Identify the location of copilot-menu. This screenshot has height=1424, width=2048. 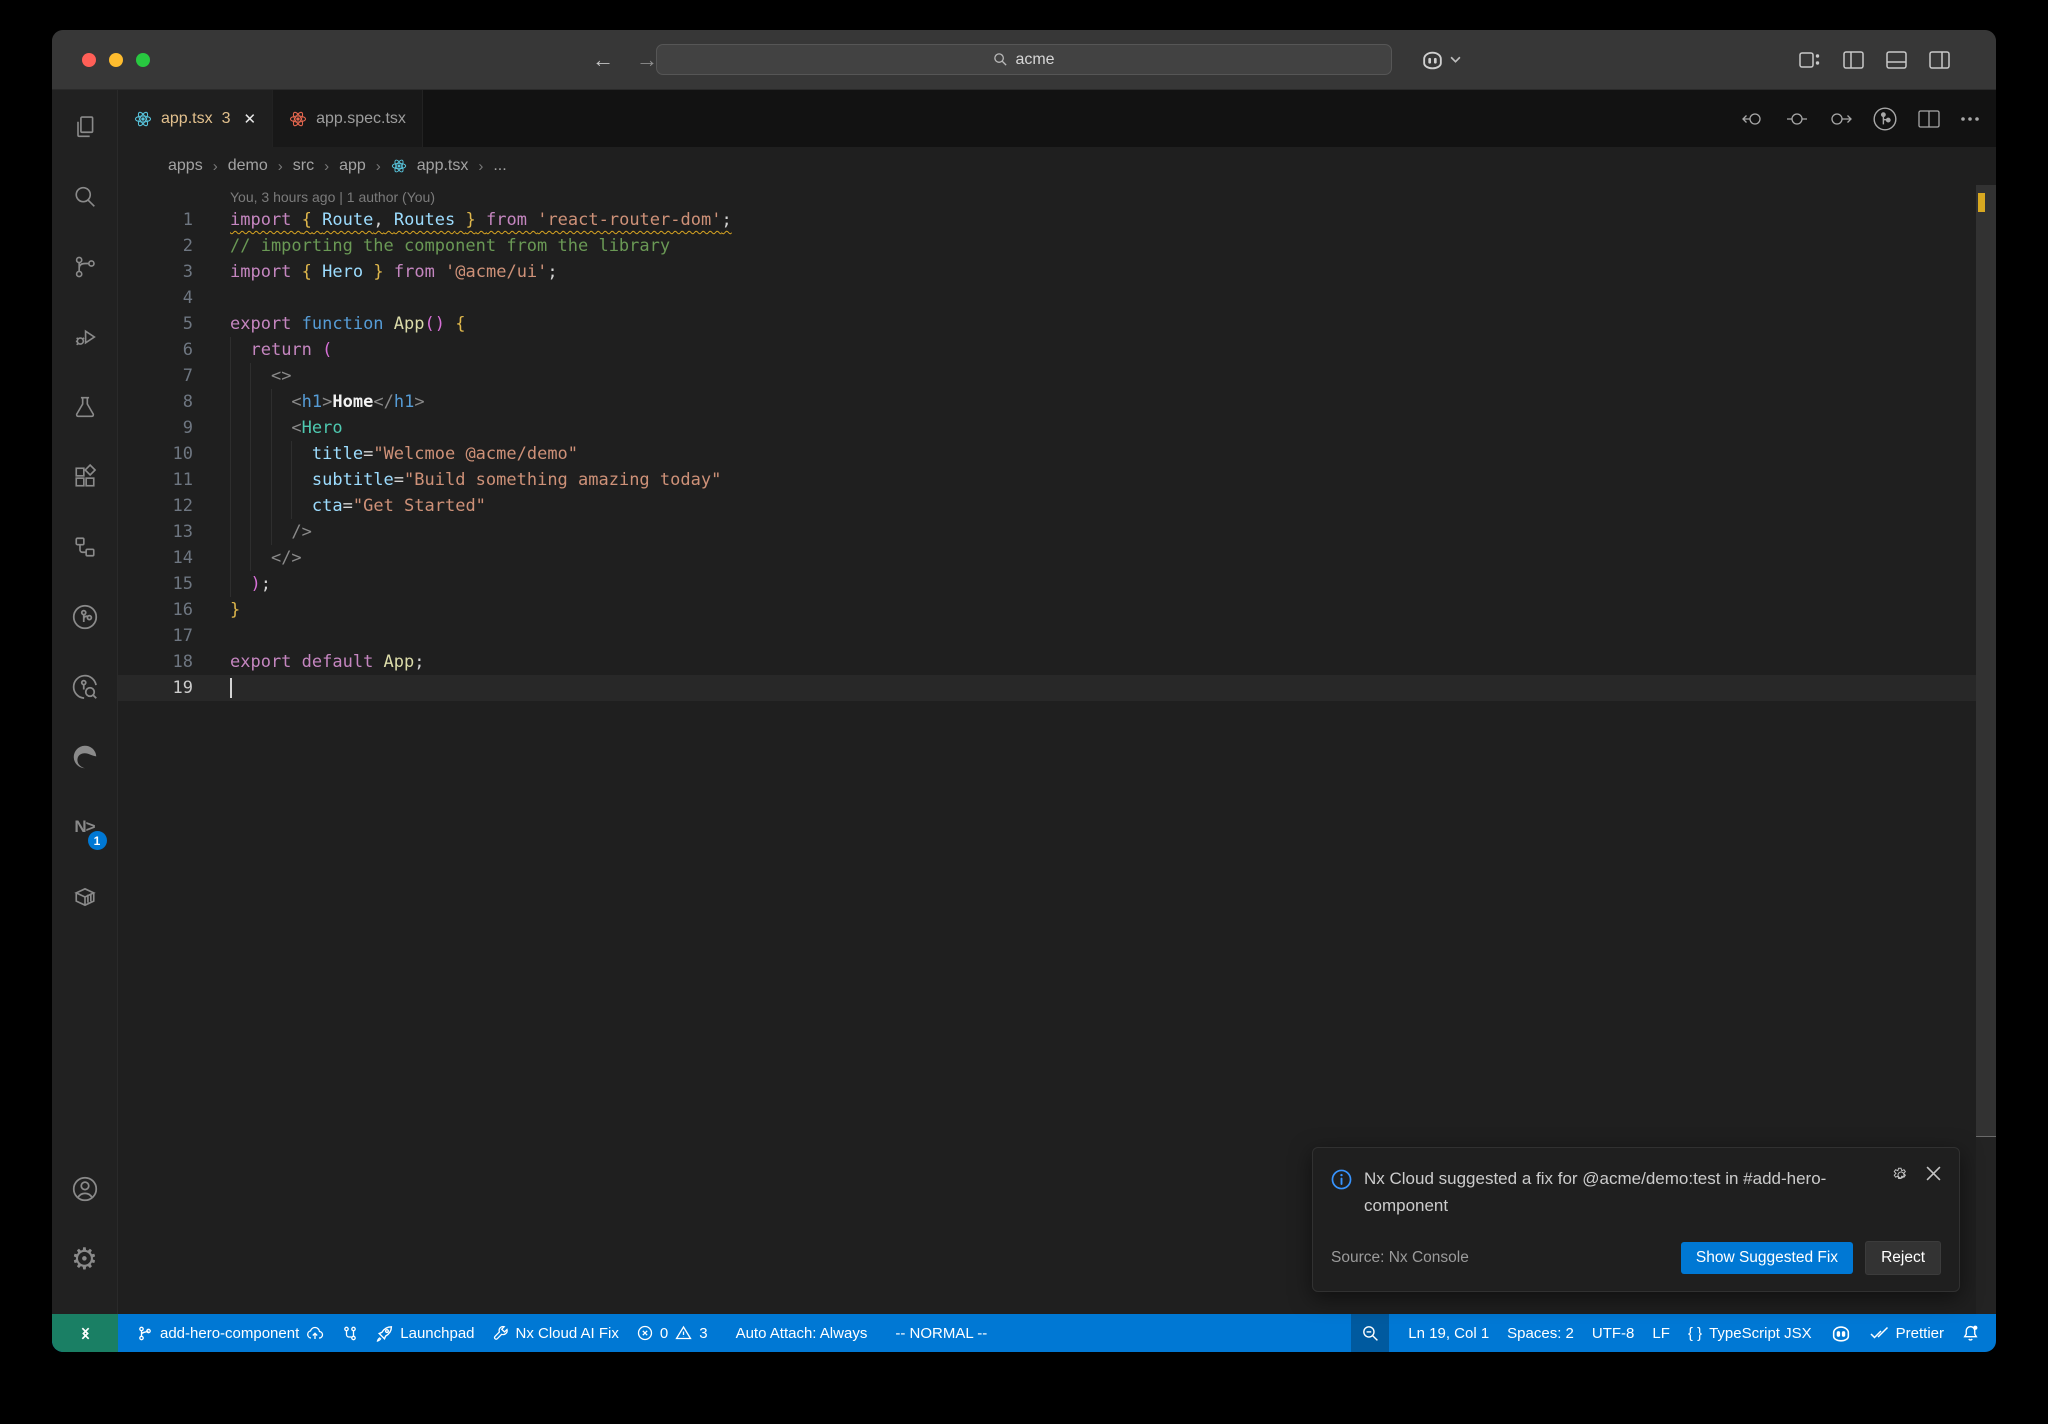
(1440, 60).